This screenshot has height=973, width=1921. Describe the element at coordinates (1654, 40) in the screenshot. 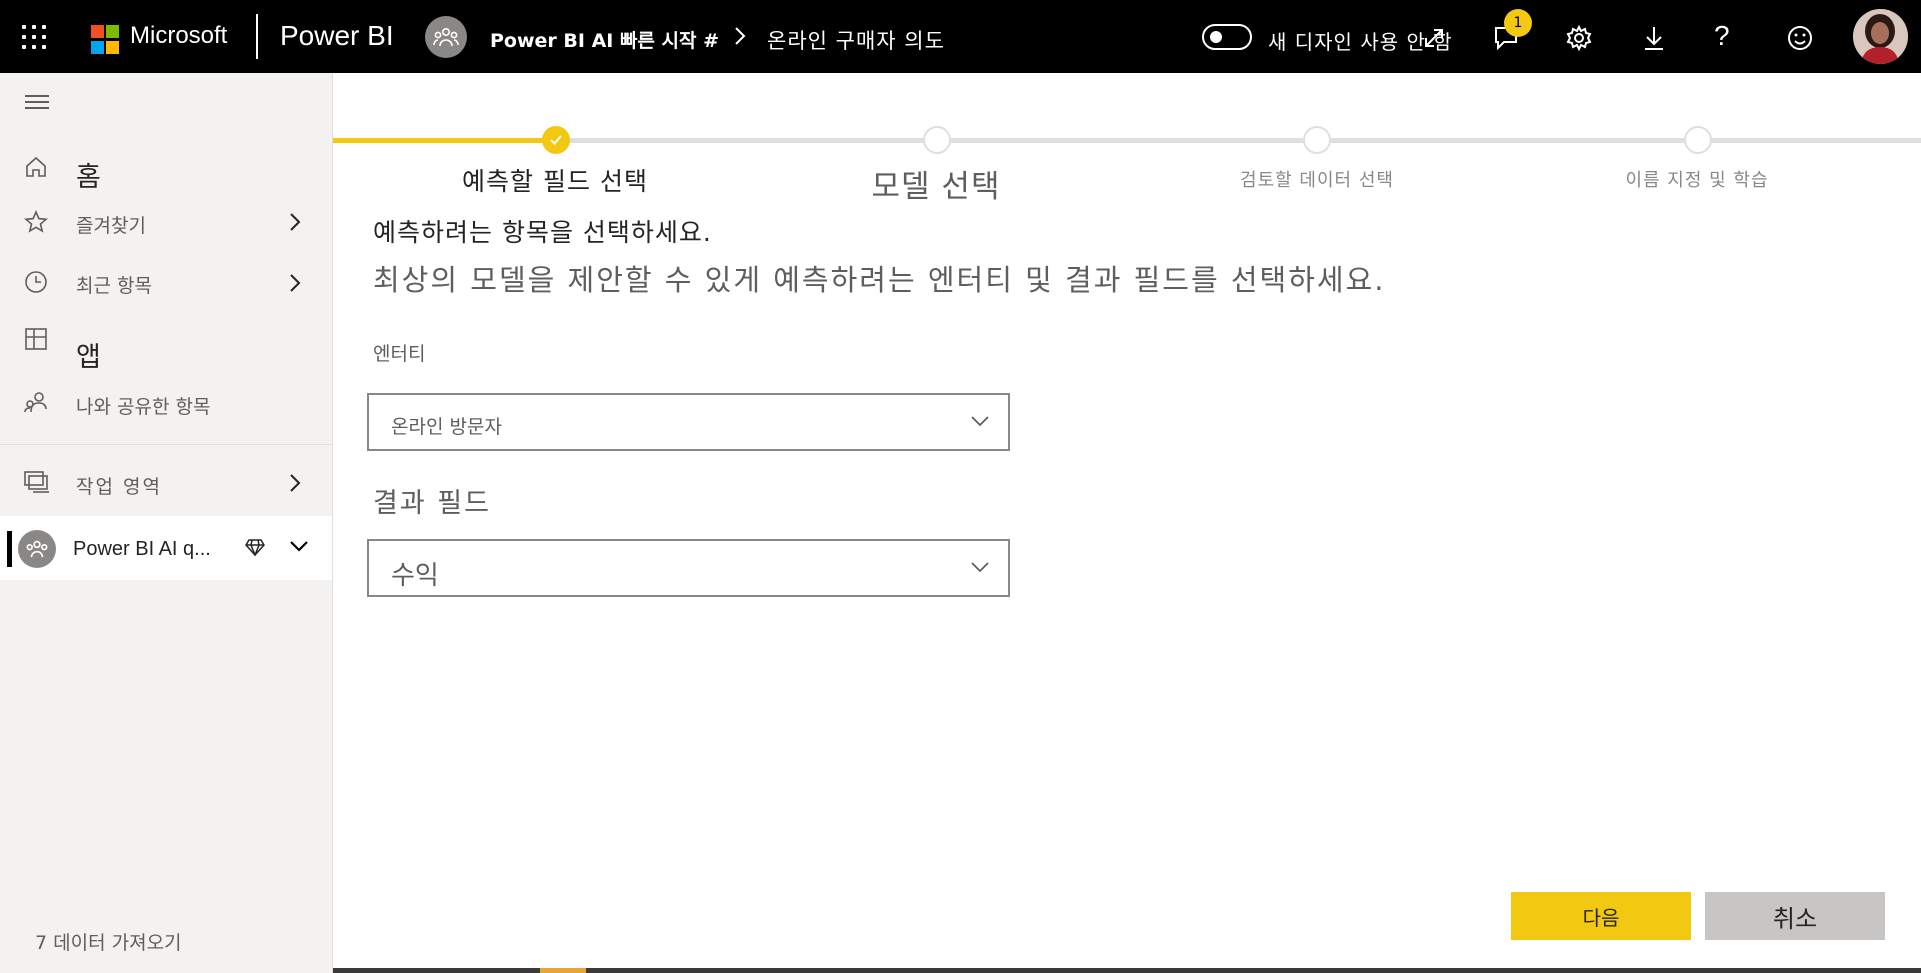

I see `download-icon` at that location.